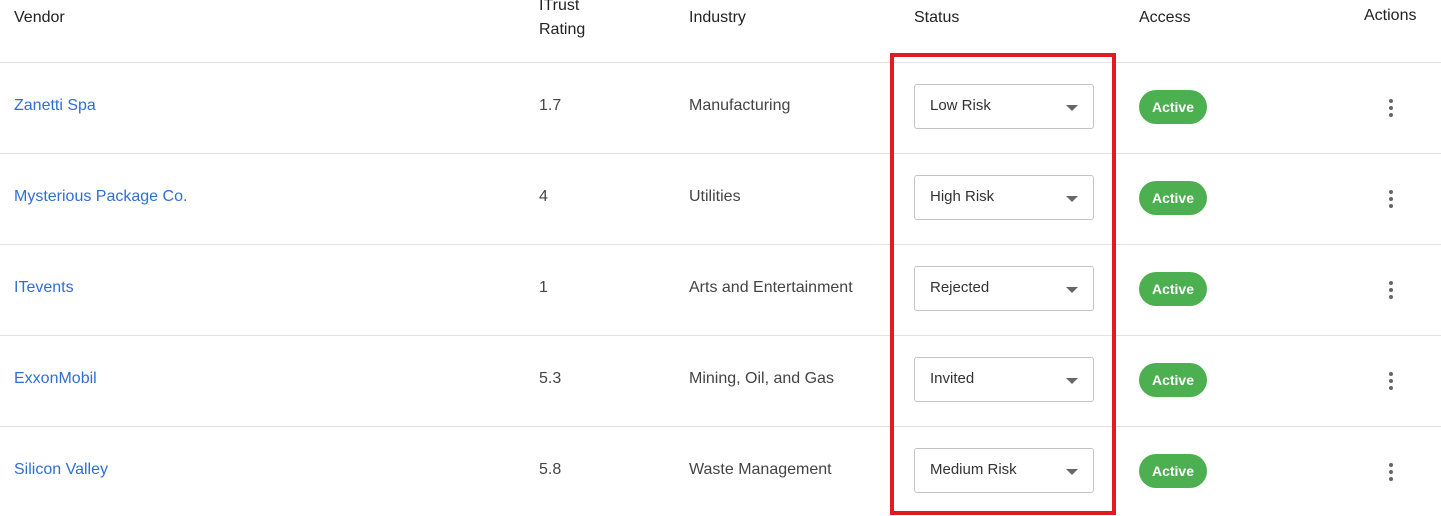 The height and width of the screenshot is (516, 1441). I want to click on status-select-value: Rejected, so click(960, 287).